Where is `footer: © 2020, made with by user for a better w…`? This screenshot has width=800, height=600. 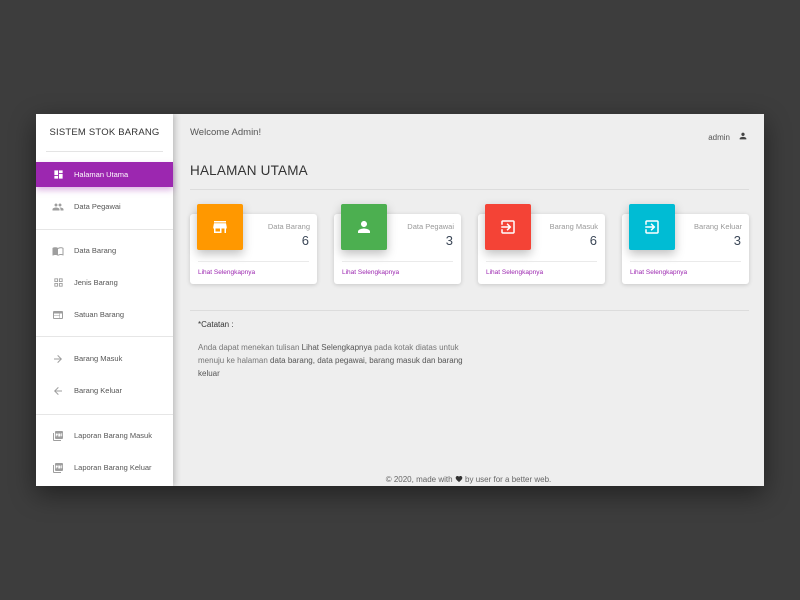 footer: © 2020, made with by user for a better w… is located at coordinates (468, 479).